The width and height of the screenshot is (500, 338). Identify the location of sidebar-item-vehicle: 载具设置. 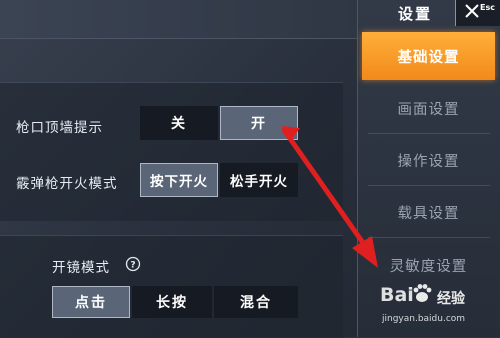
(428, 212).